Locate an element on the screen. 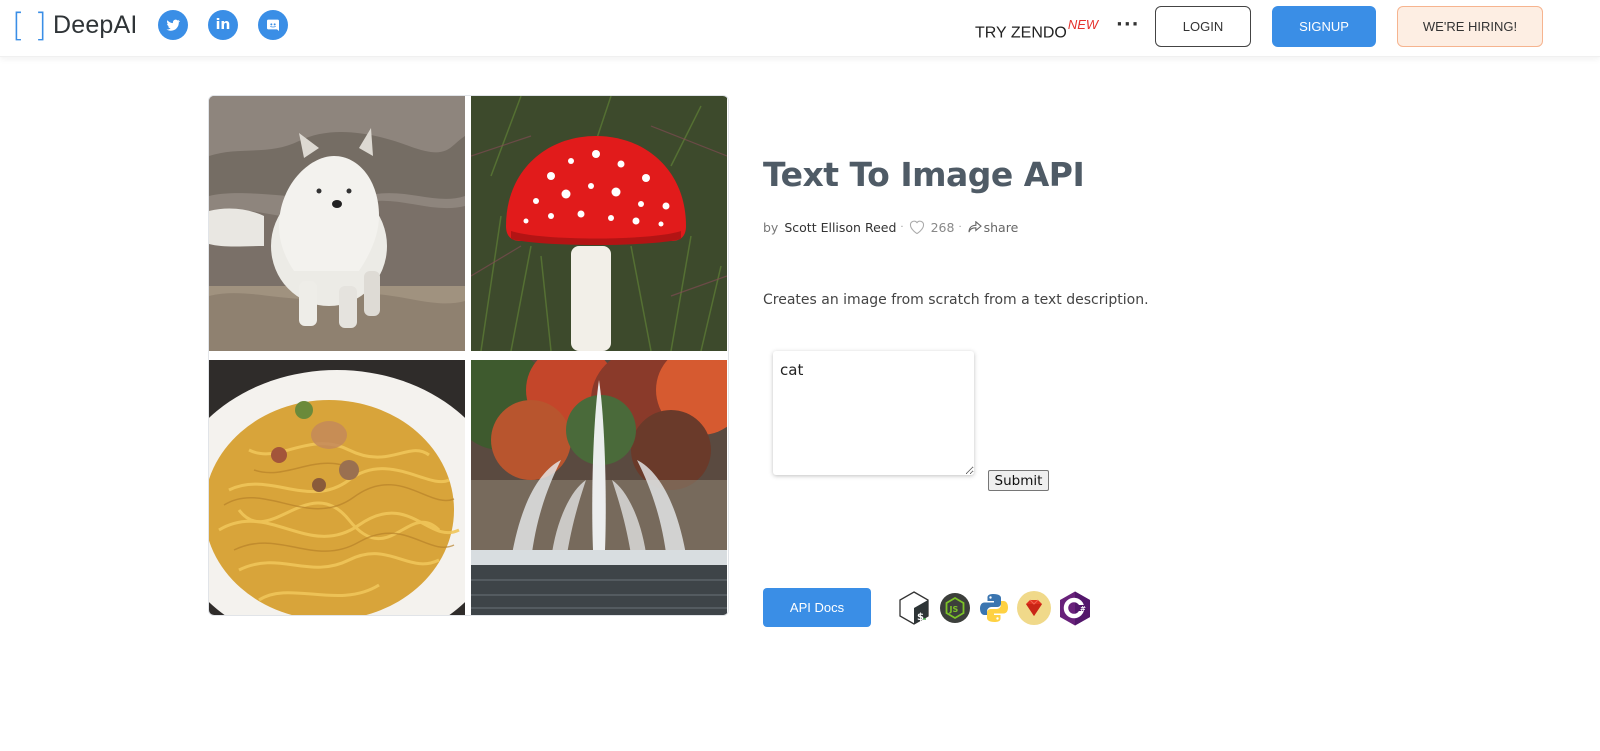 This screenshot has height=751, width=1600. twitter-icon is located at coordinates (173, 25).